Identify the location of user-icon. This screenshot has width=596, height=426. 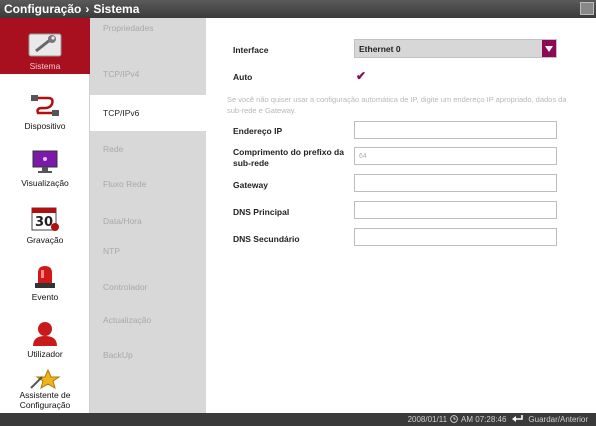
(45, 333).